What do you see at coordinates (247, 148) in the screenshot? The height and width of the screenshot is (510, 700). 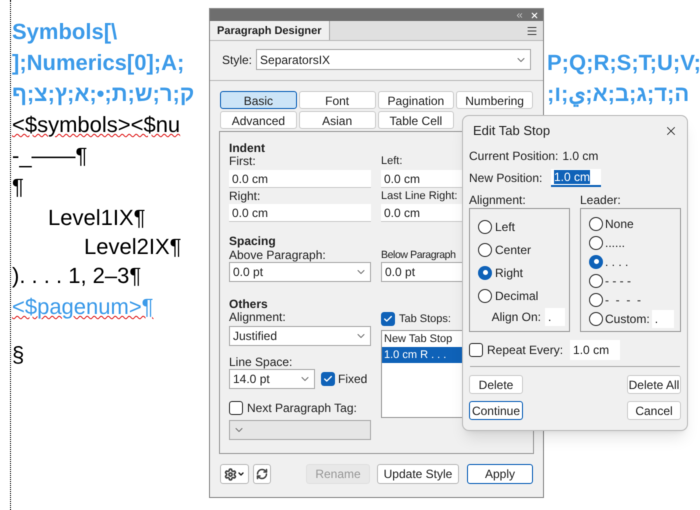 I see `label: Indent` at bounding box center [247, 148].